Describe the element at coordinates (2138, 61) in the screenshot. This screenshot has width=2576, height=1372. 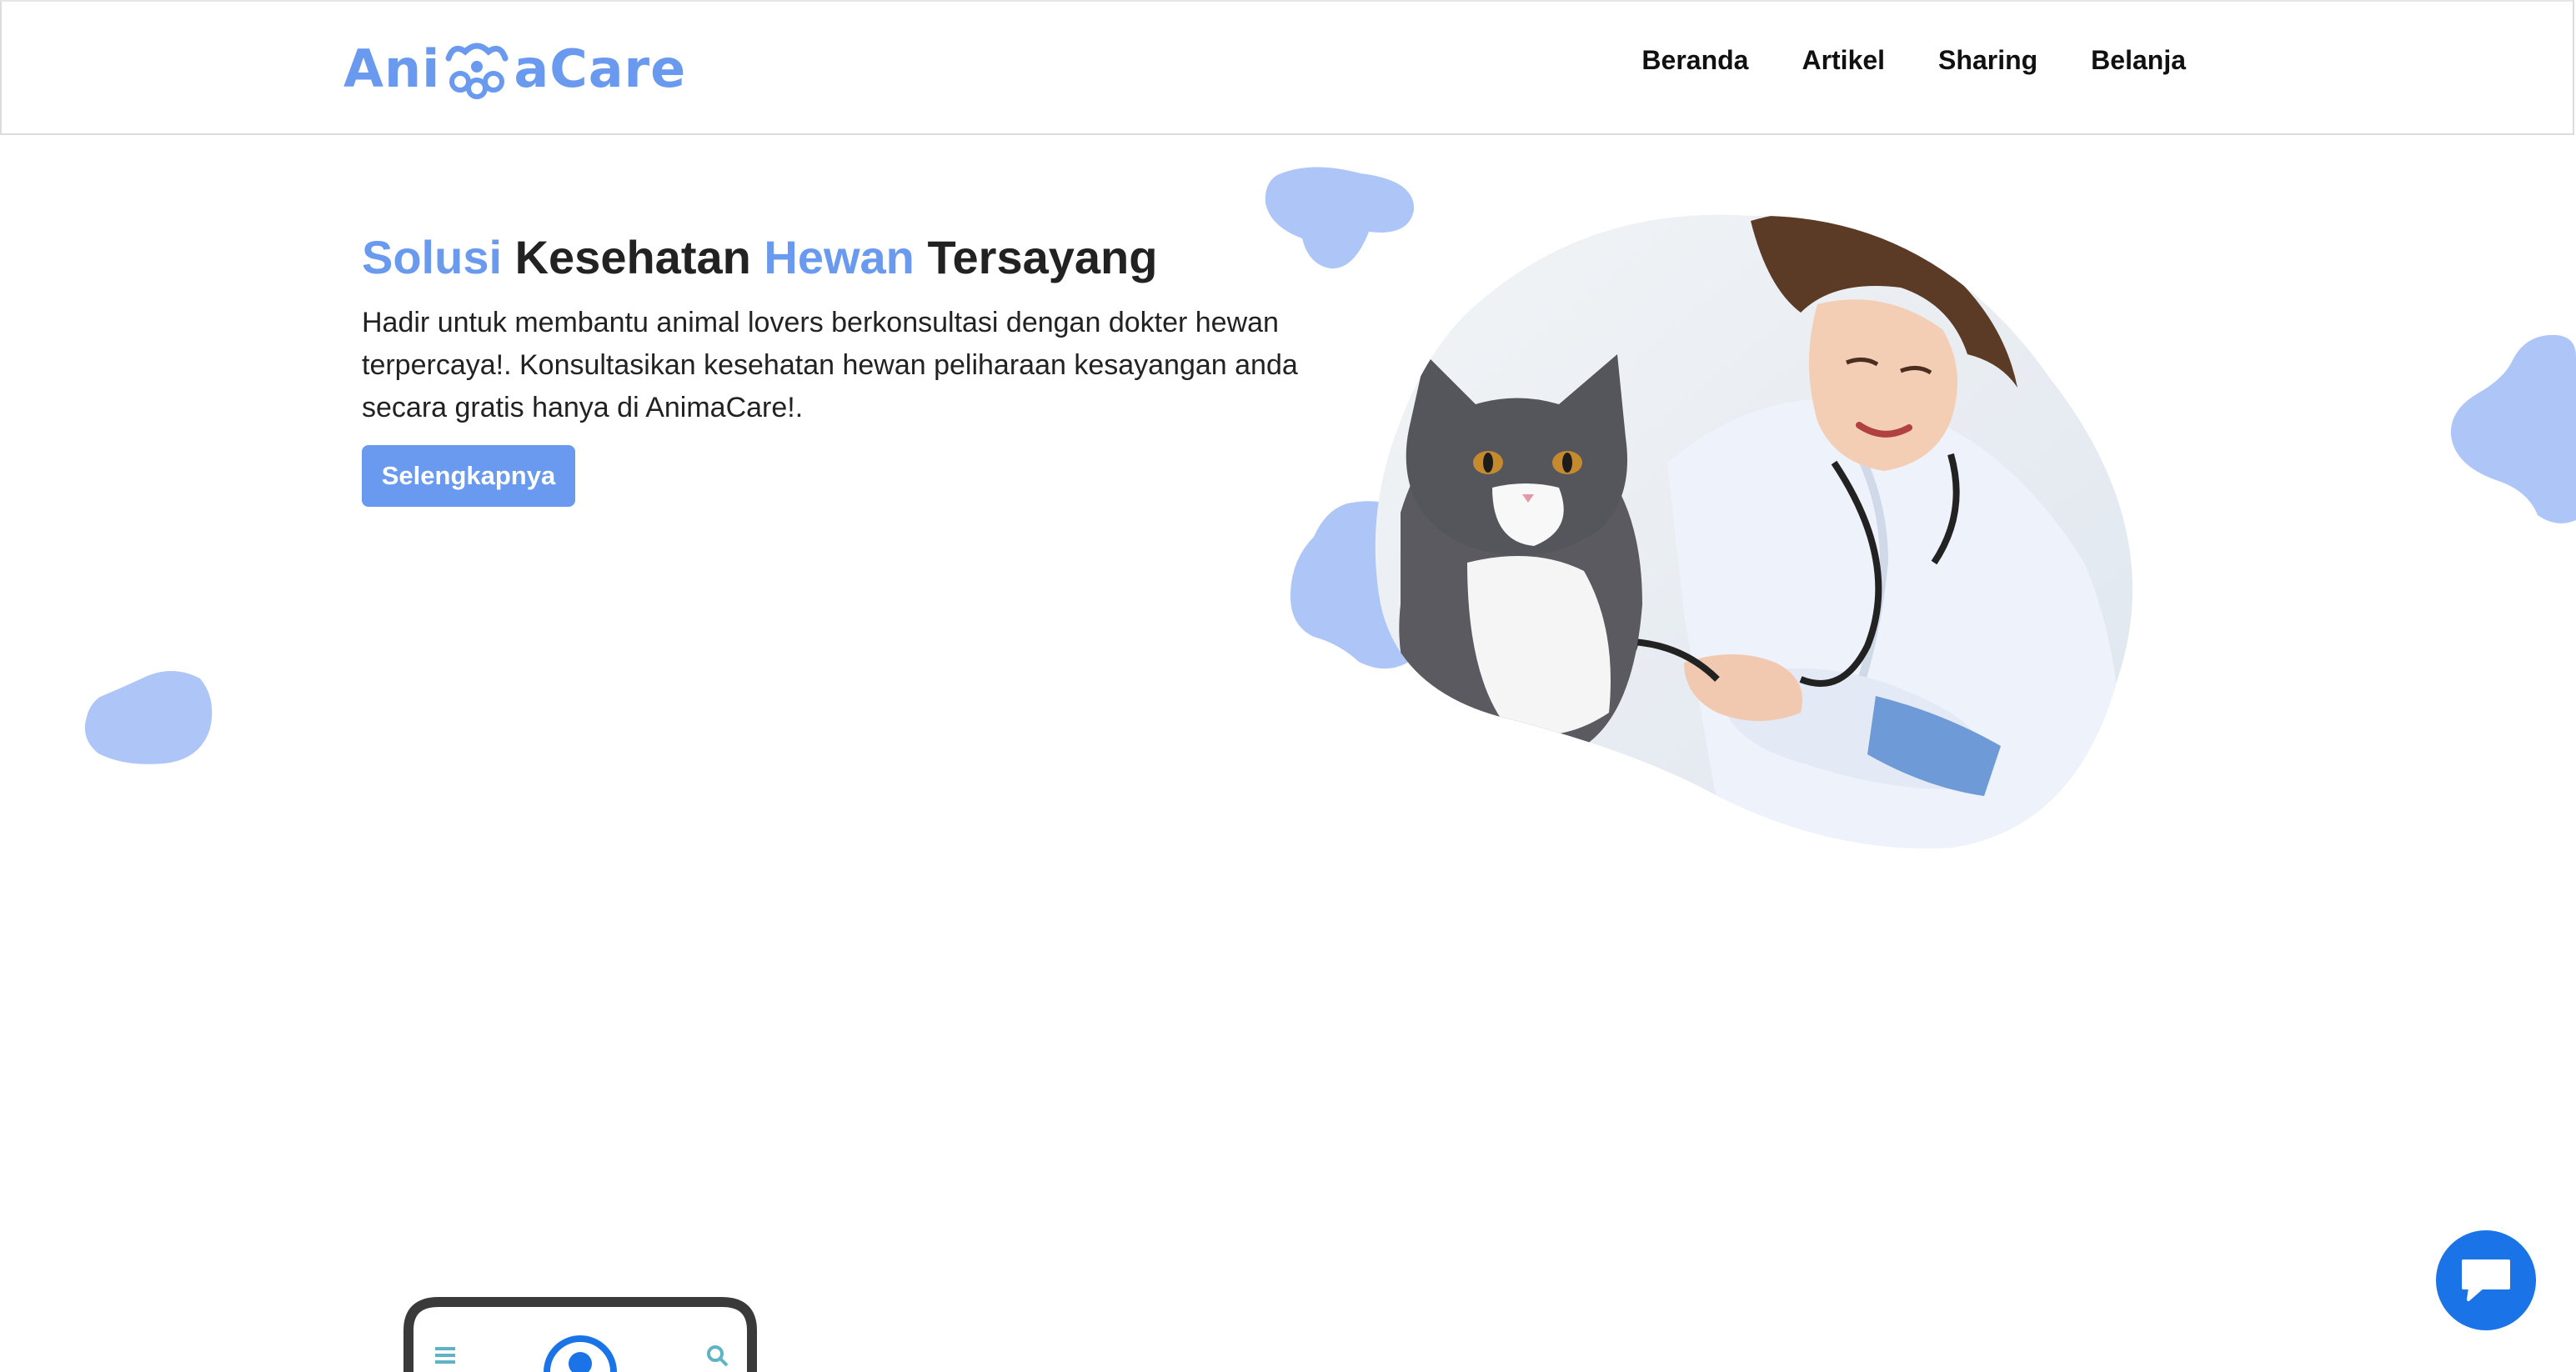
I see `nav-item-belanja: Belanja` at that location.